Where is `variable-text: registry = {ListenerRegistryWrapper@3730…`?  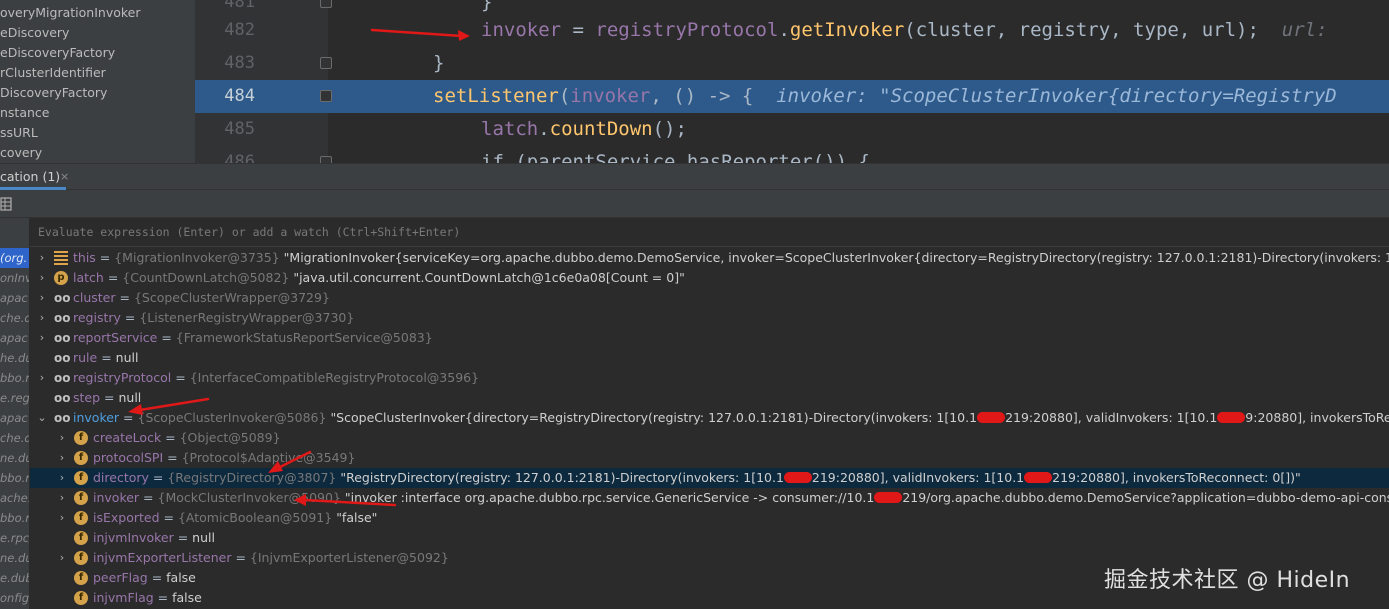
variable-text: registry = {ListenerRegistryWrapper@3730… is located at coordinates (213, 318).